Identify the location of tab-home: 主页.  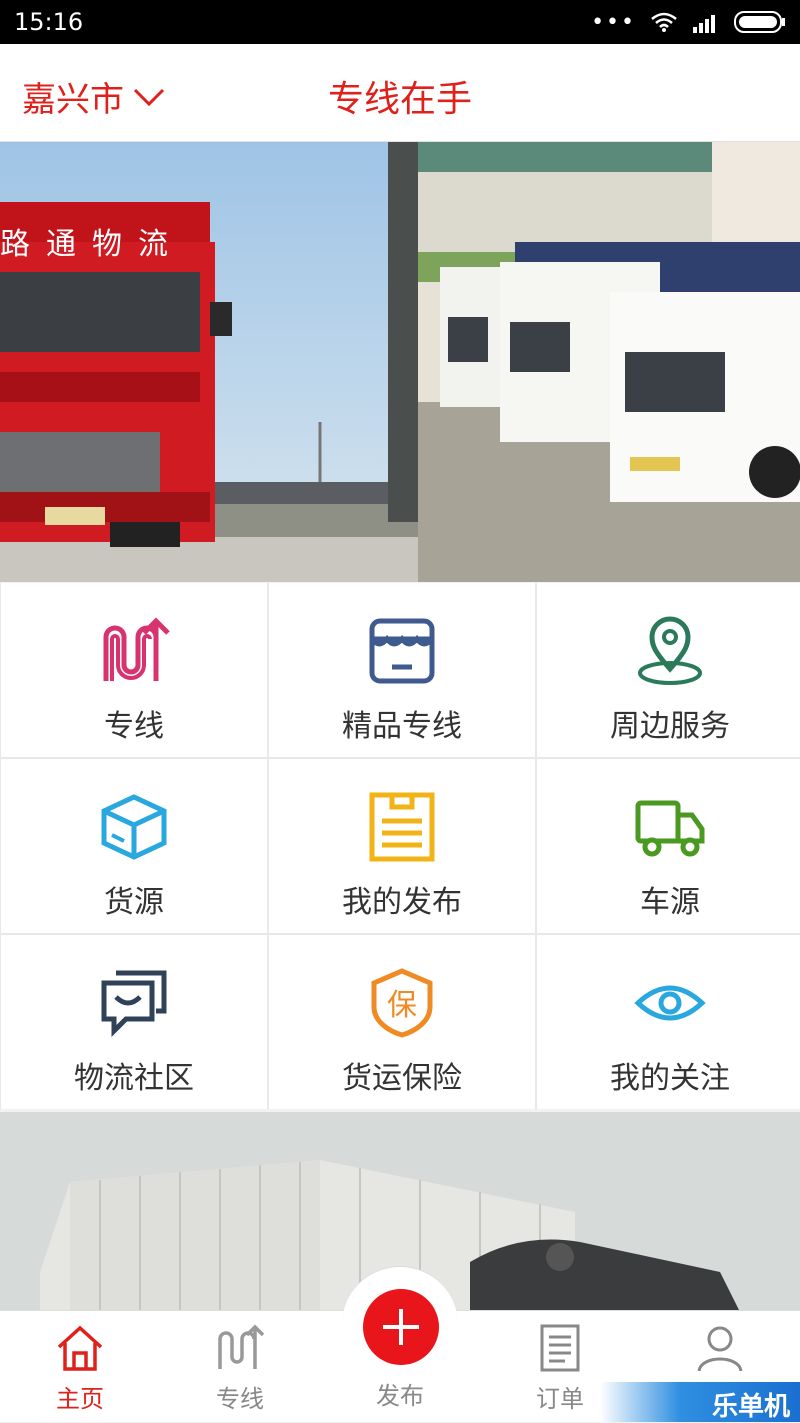
(80, 1367).